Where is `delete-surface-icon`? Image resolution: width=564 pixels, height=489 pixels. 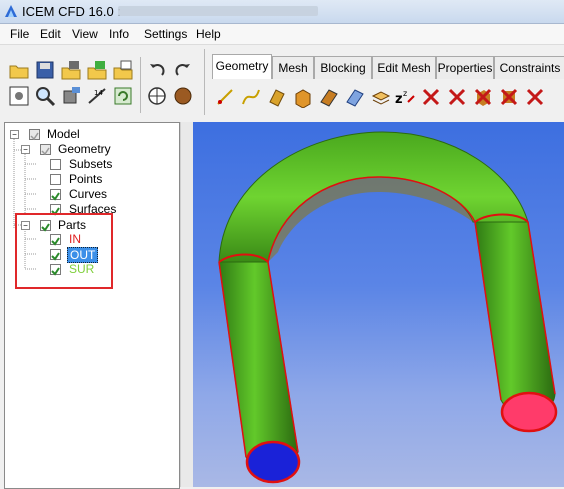 delete-surface-icon is located at coordinates (483, 97).